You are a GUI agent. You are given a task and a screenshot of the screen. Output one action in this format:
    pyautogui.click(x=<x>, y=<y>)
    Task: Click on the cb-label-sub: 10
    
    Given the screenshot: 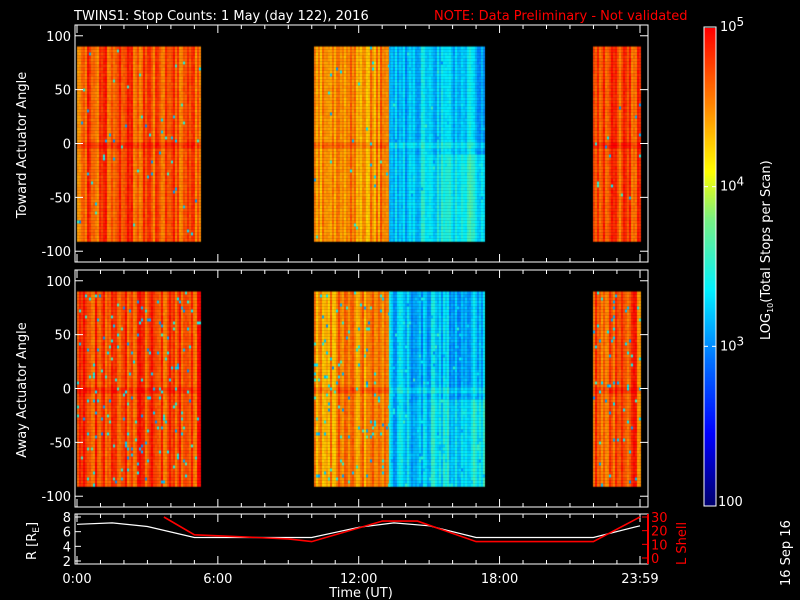 What is the action you would take?
    pyautogui.click(x=770, y=308)
    